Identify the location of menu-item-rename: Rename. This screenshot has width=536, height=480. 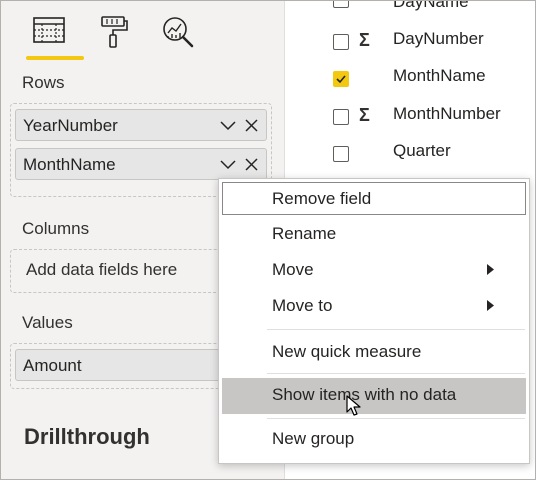
(374, 233).